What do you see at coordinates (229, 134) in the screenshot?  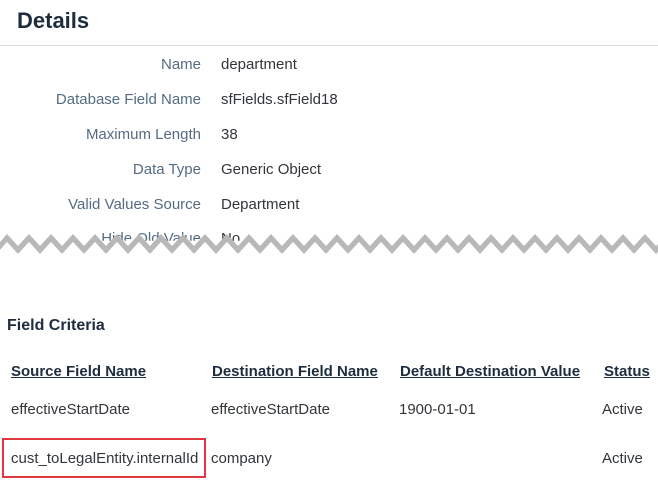 I see `detail-value: 38` at bounding box center [229, 134].